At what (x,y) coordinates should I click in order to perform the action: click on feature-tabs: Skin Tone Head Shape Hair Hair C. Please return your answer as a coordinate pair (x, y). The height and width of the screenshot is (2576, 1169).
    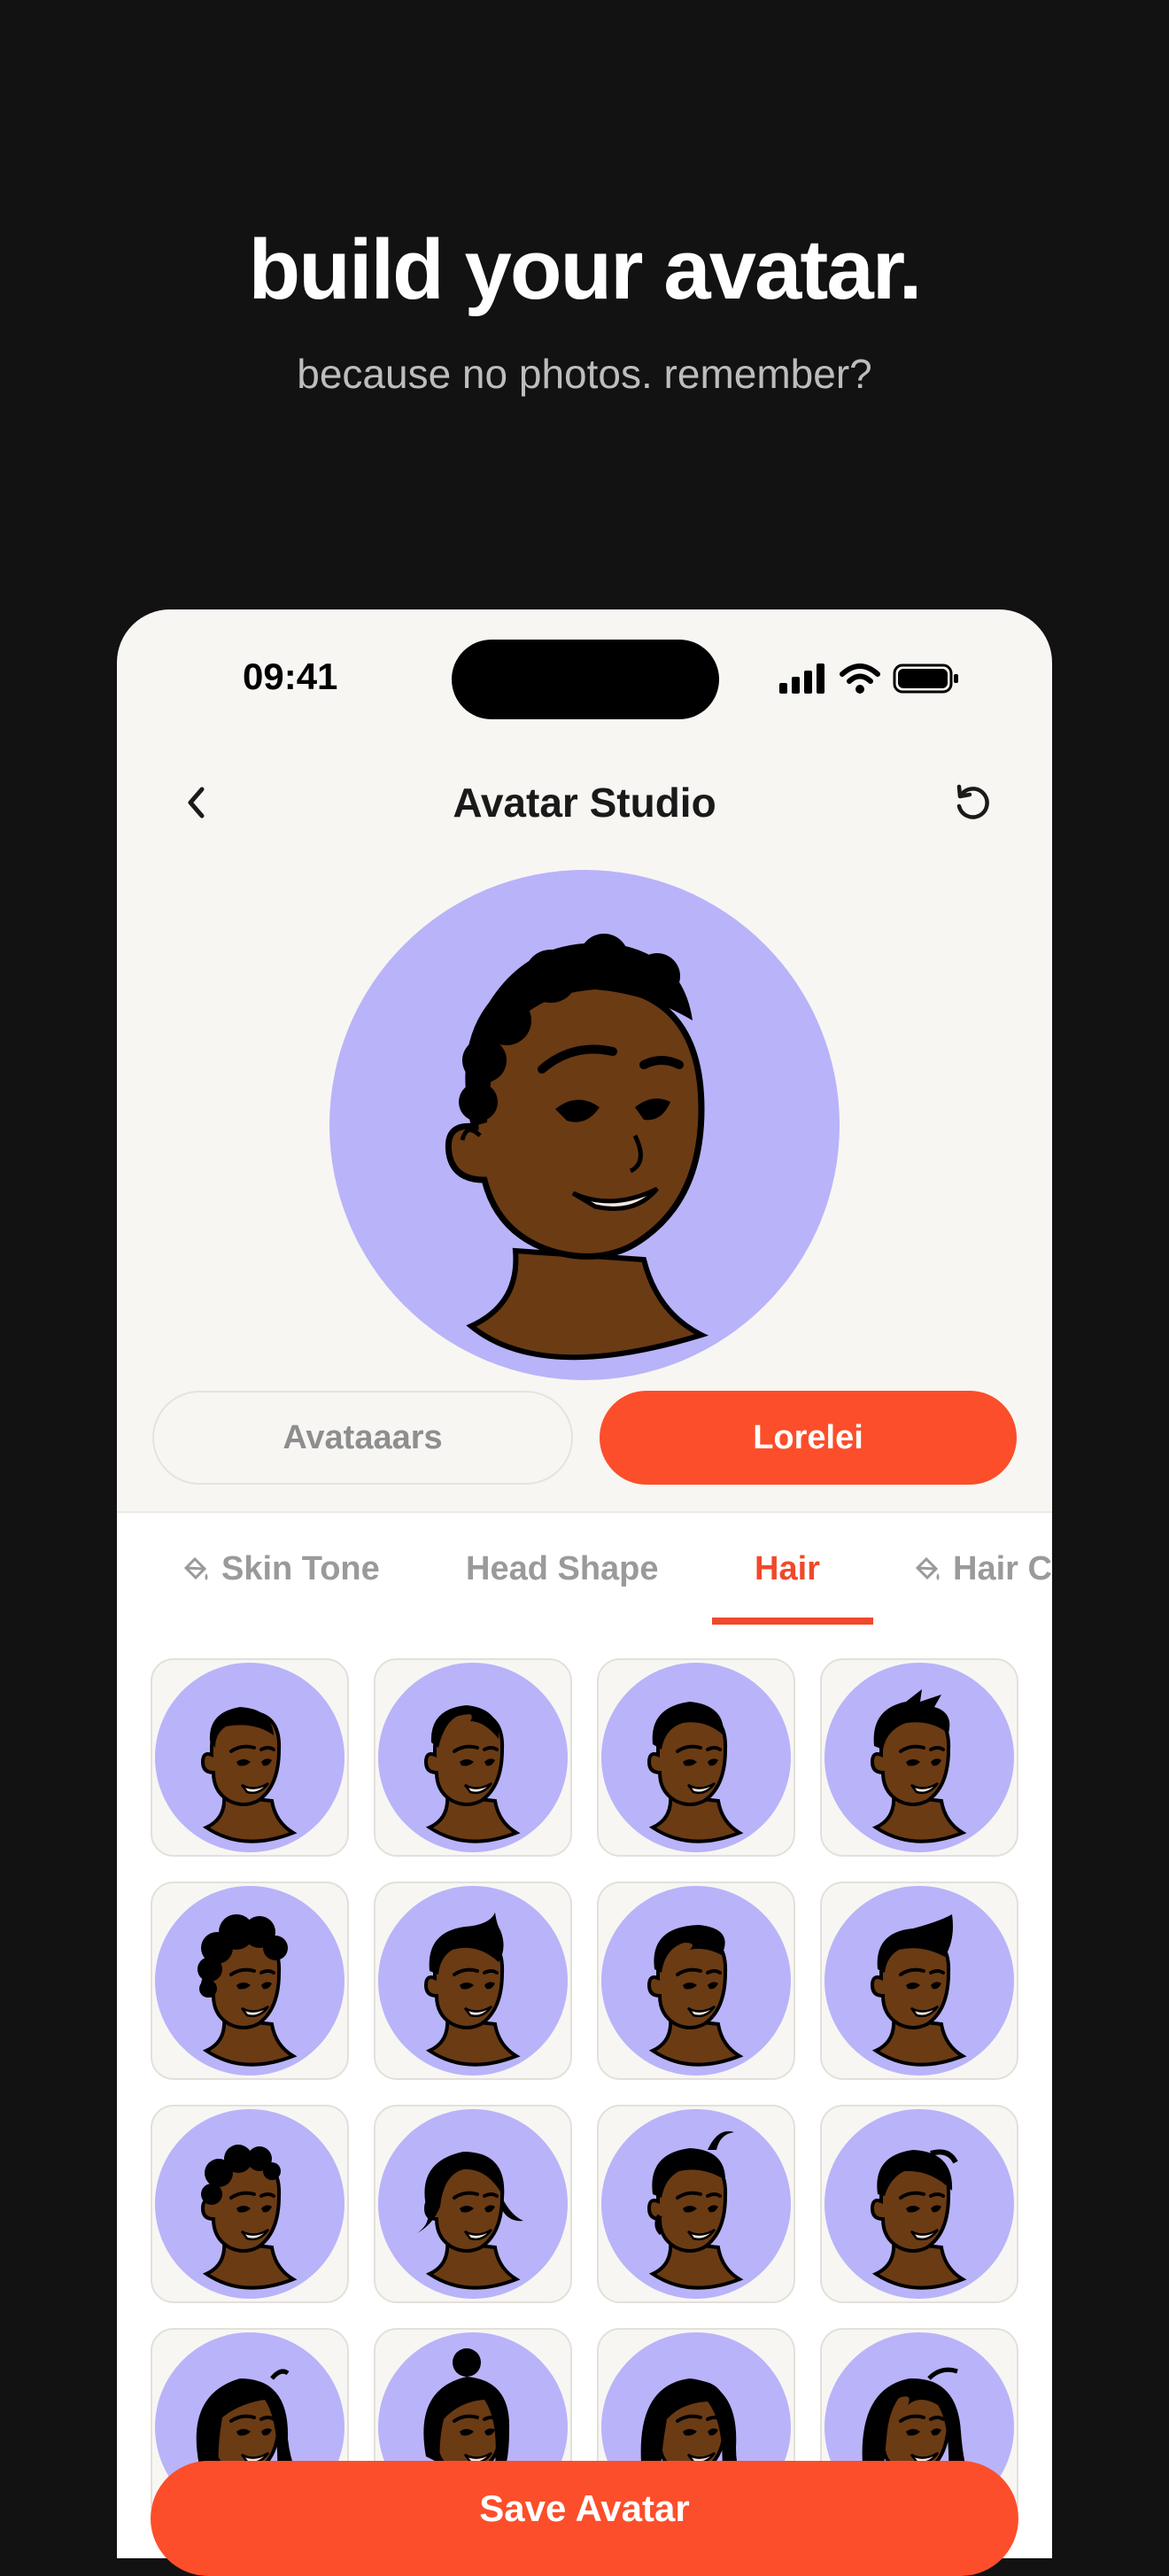
    Looking at the image, I should click on (584, 1568).